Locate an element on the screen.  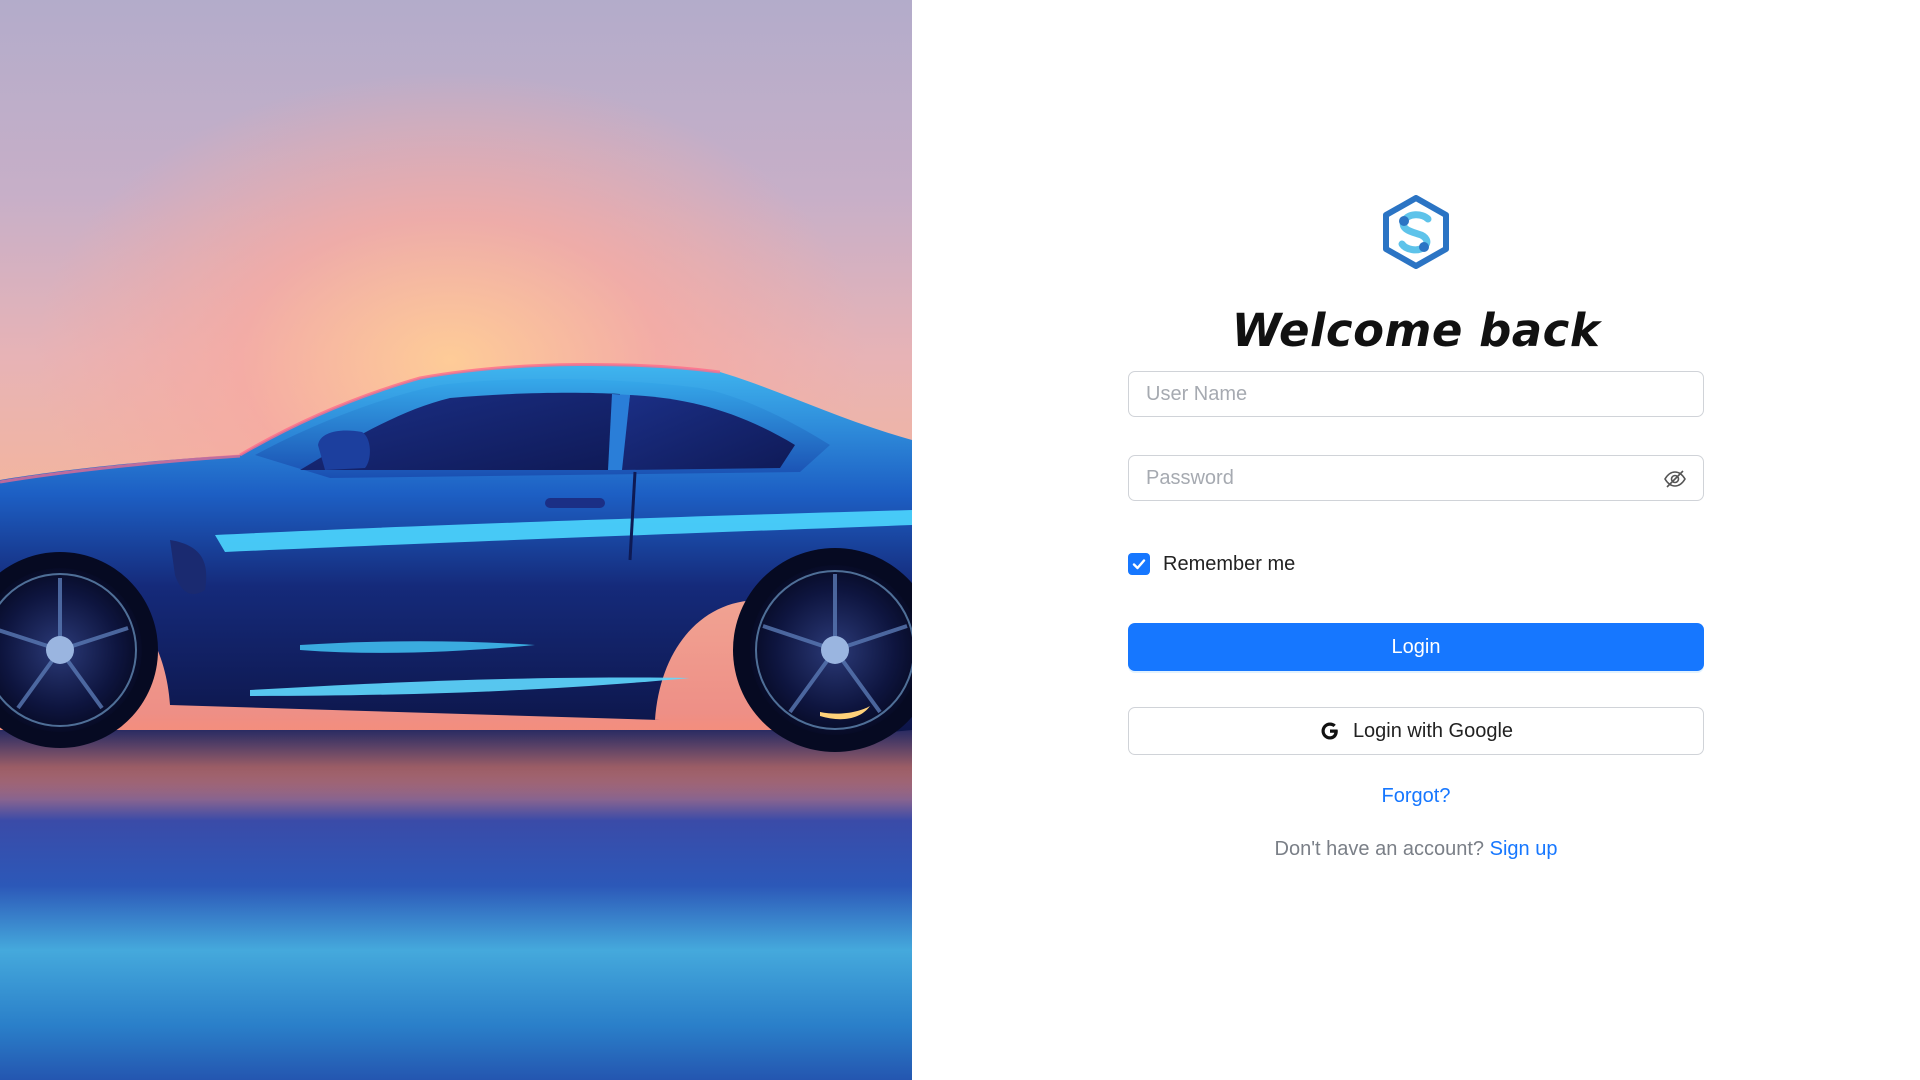
hexagon-s-logo-icon is located at coordinates (1416, 232).